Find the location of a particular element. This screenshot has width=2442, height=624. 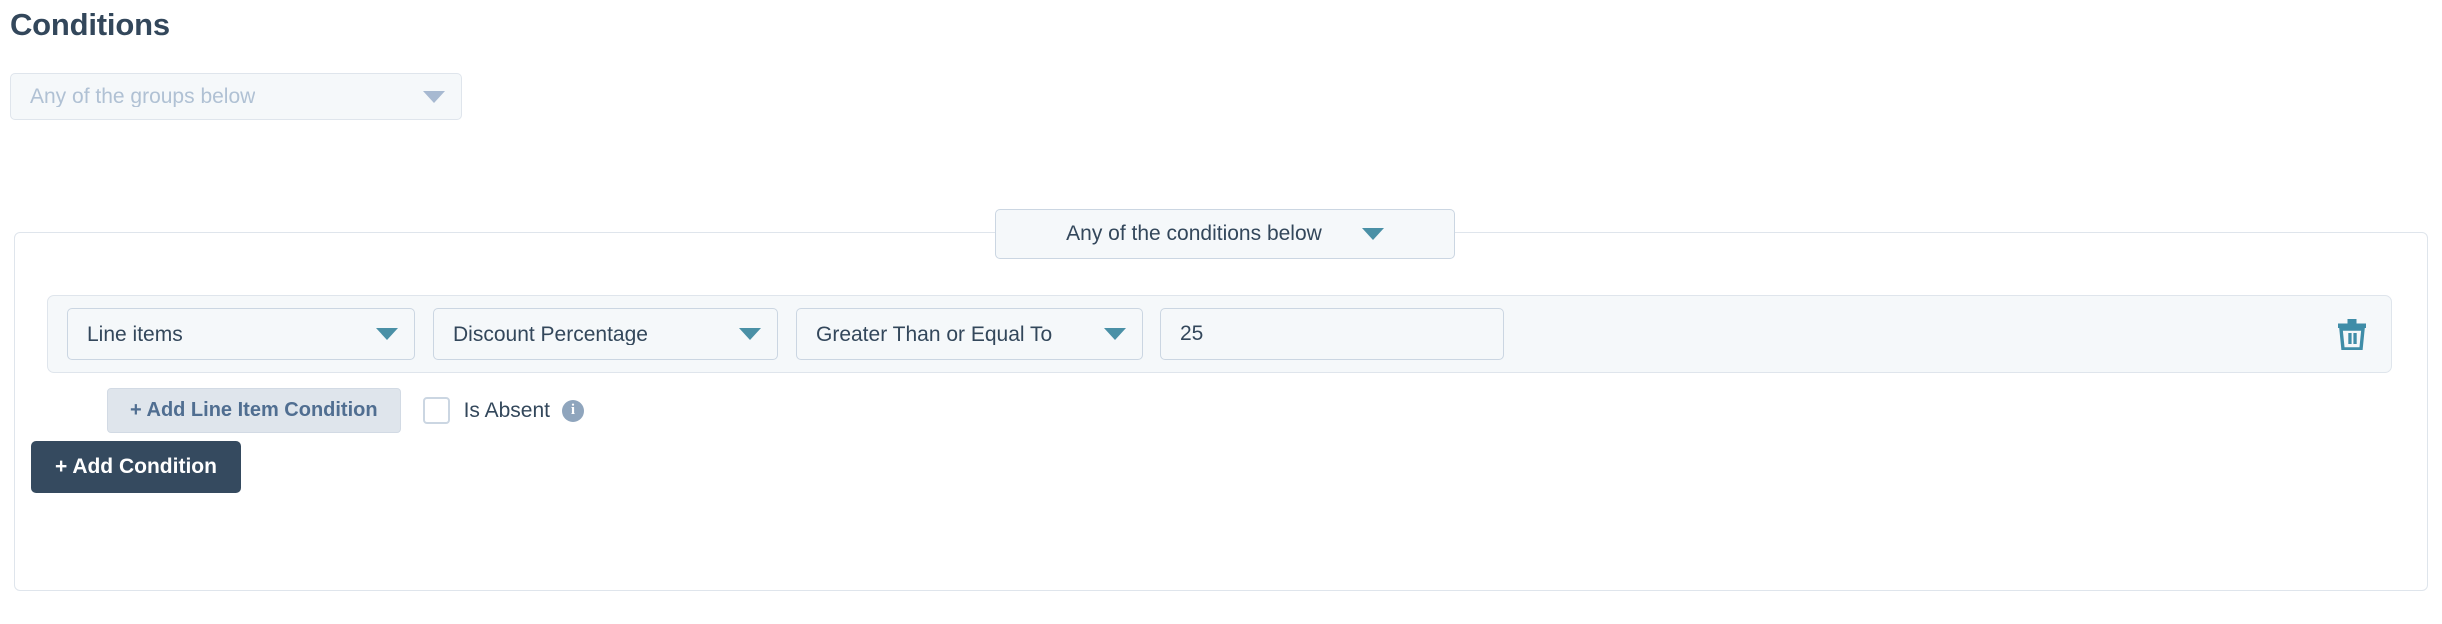

is-absent-group: Is Absent i is located at coordinates (503, 410).